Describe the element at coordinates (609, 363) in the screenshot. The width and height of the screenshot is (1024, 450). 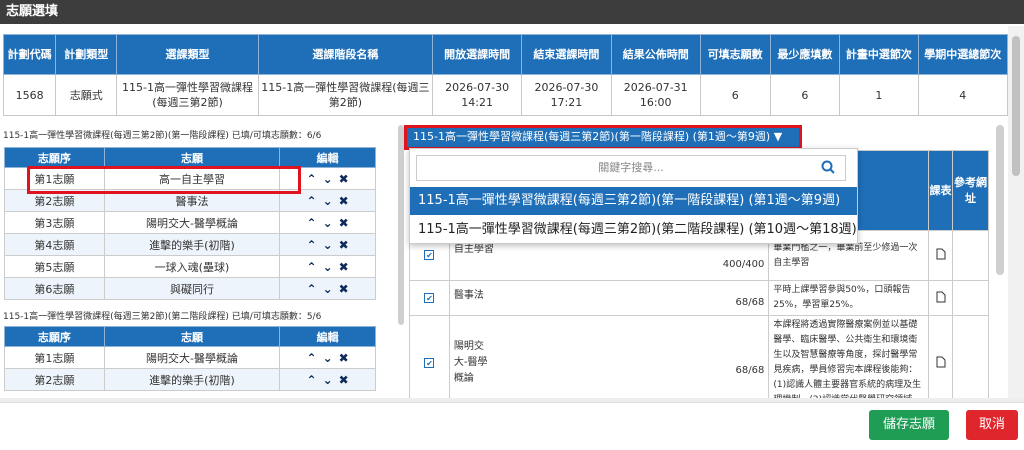
I see `course-info: 陽明交大-醫學概論 68/68` at that location.